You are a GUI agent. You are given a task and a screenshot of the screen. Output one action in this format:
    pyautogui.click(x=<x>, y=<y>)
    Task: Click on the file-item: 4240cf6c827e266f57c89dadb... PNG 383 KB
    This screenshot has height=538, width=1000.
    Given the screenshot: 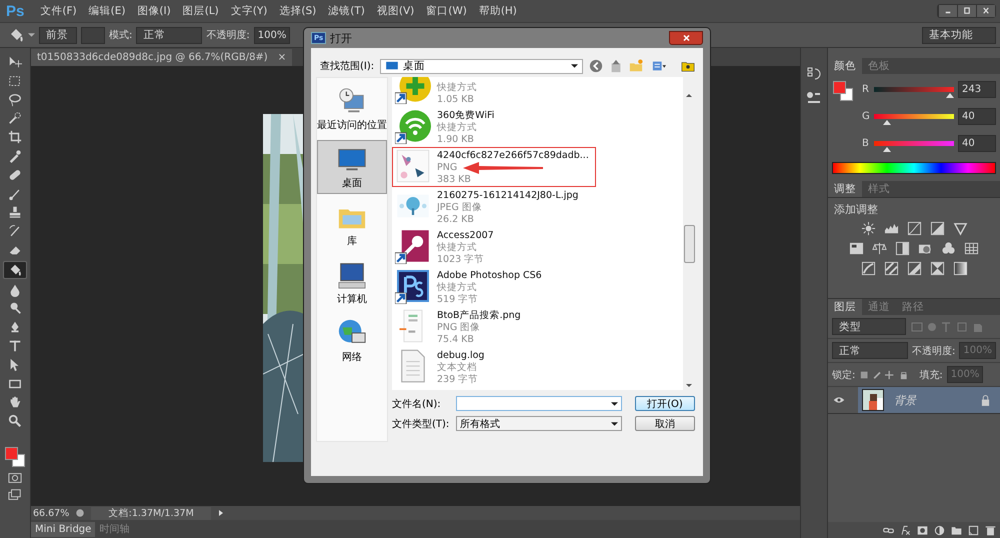 What is the action you would take?
    pyautogui.click(x=494, y=167)
    